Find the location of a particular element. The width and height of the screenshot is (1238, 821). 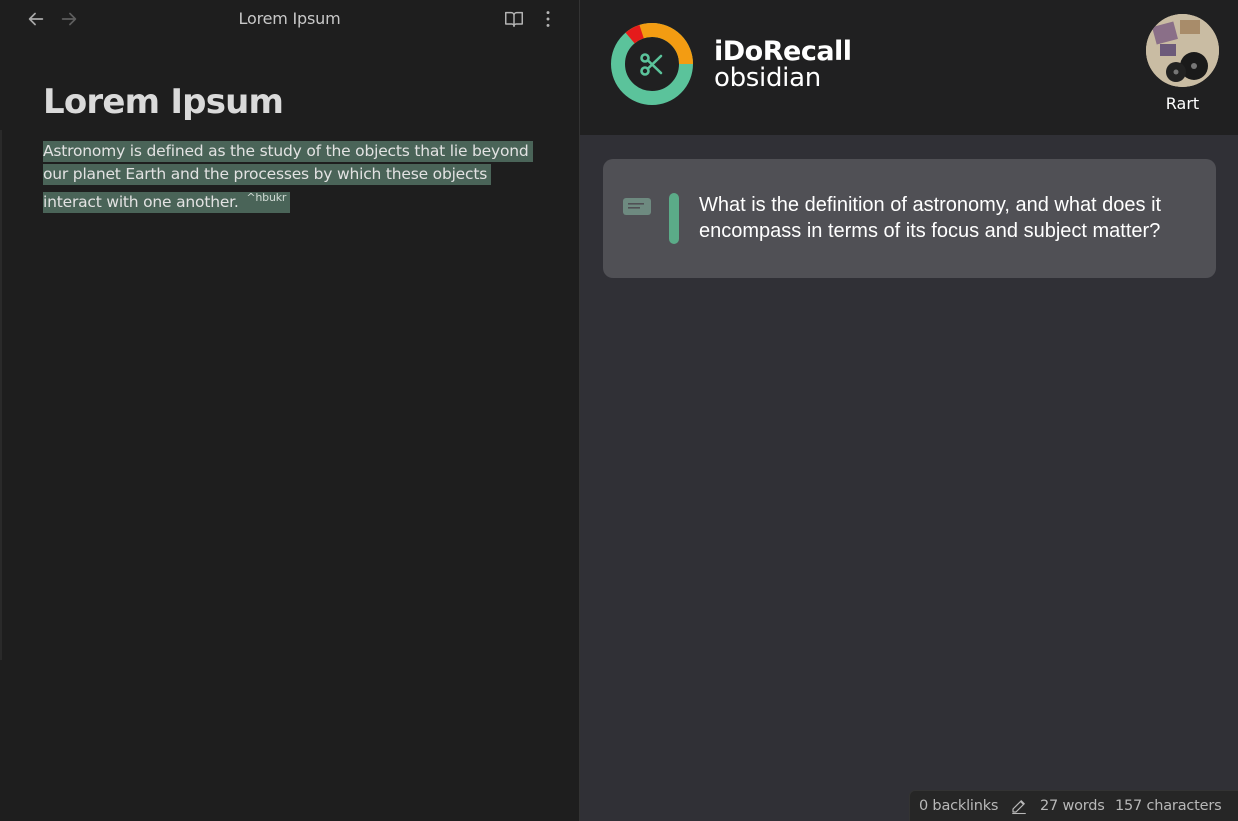

backlinks-count: 0 backlinks is located at coordinates (958, 806).